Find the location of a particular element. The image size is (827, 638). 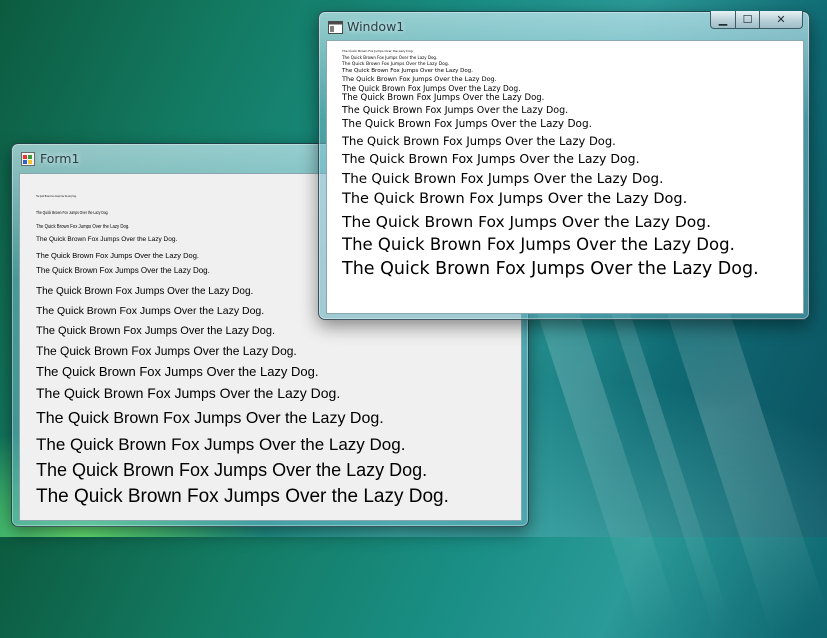

minimize-button: ▁ is located at coordinates (723, 20).